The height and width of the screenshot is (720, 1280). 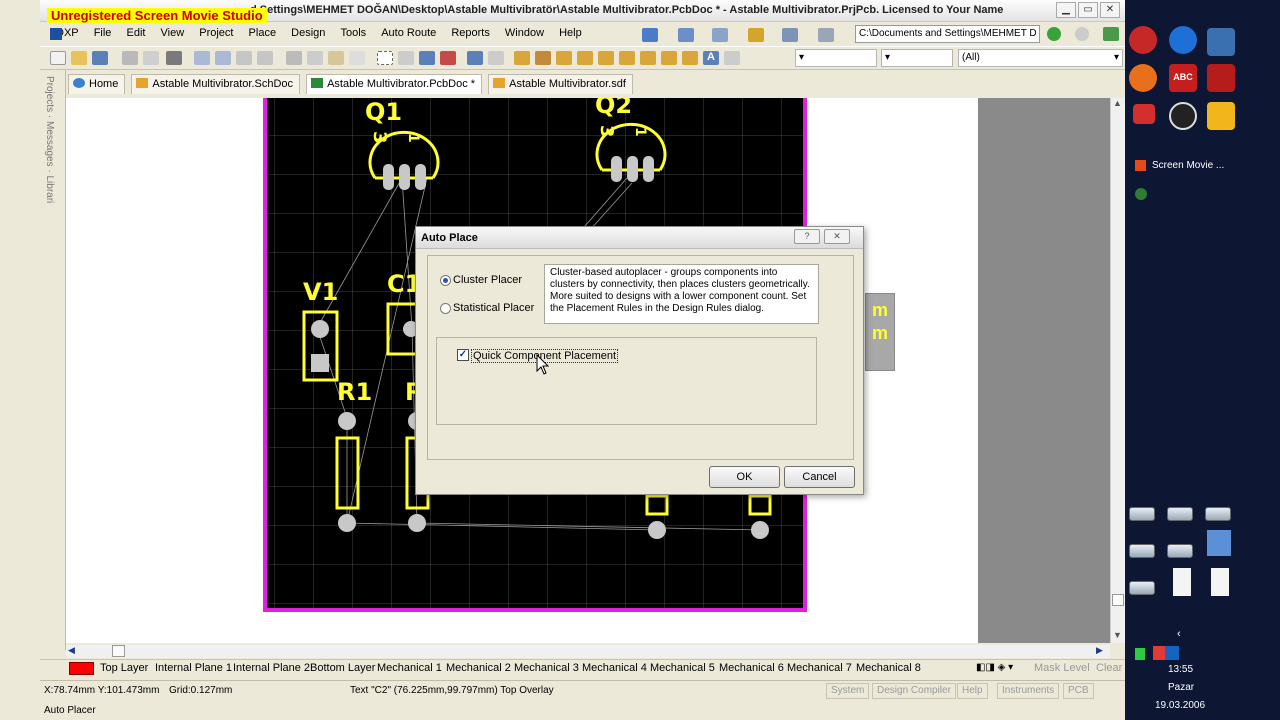 I want to click on flag-icon, so click(x=1221, y=78).